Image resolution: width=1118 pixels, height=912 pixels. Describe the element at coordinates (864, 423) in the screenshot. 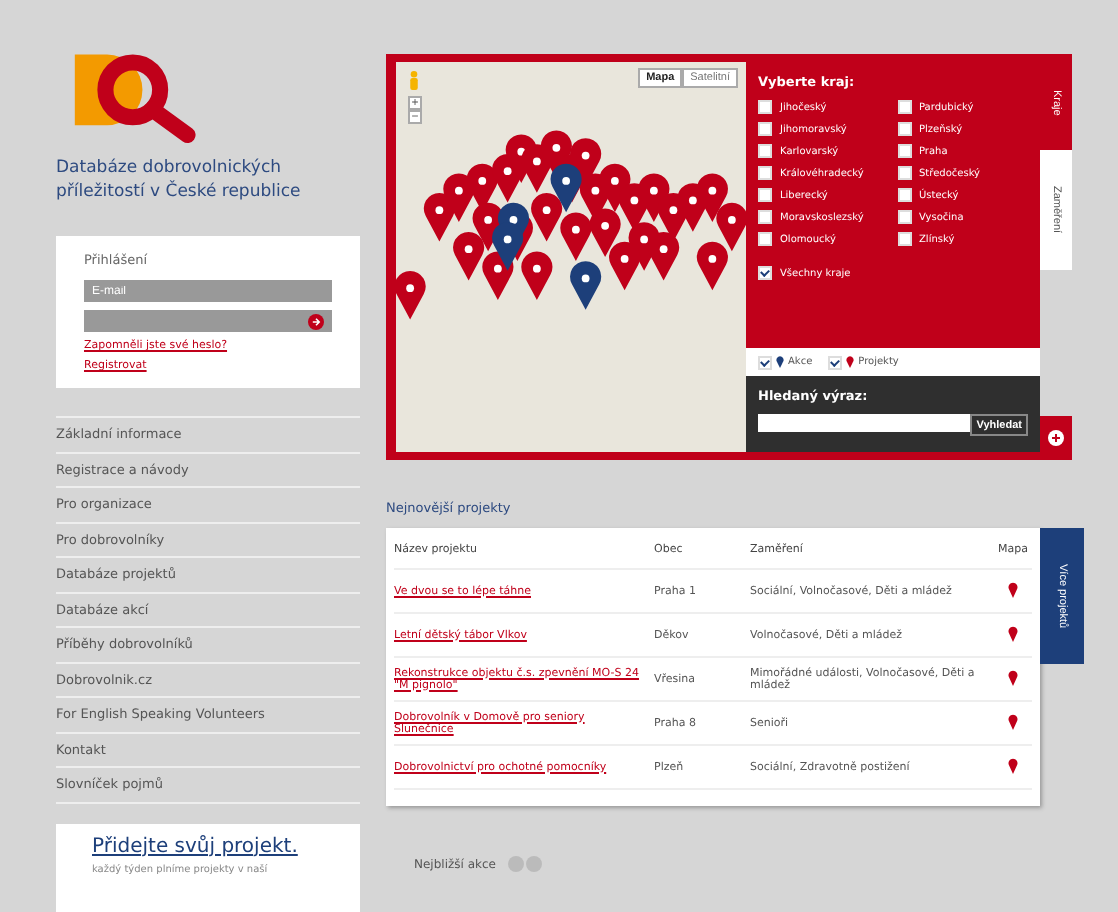

I see `search-field` at that location.